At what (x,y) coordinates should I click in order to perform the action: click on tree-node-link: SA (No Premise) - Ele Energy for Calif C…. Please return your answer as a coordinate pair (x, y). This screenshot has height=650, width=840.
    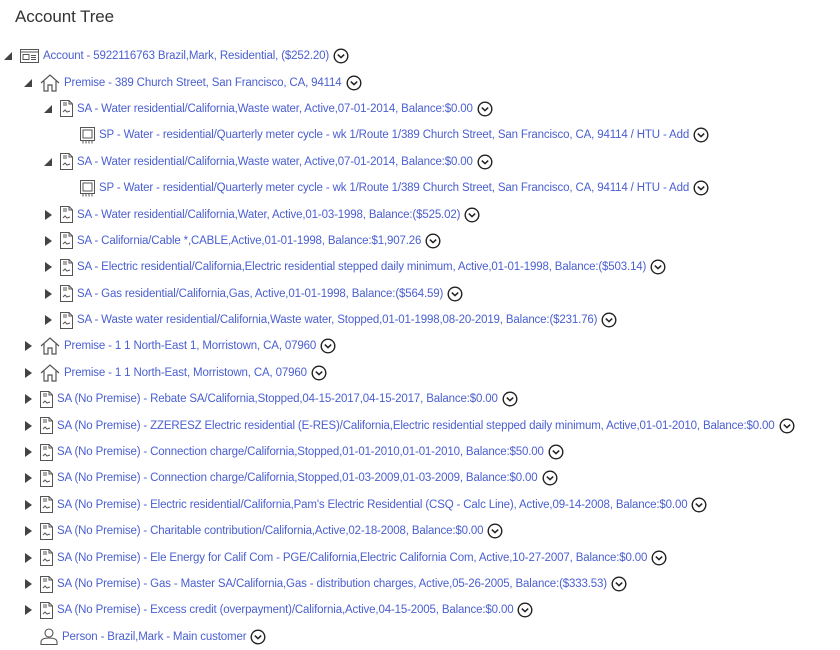
    Looking at the image, I should click on (352, 558).